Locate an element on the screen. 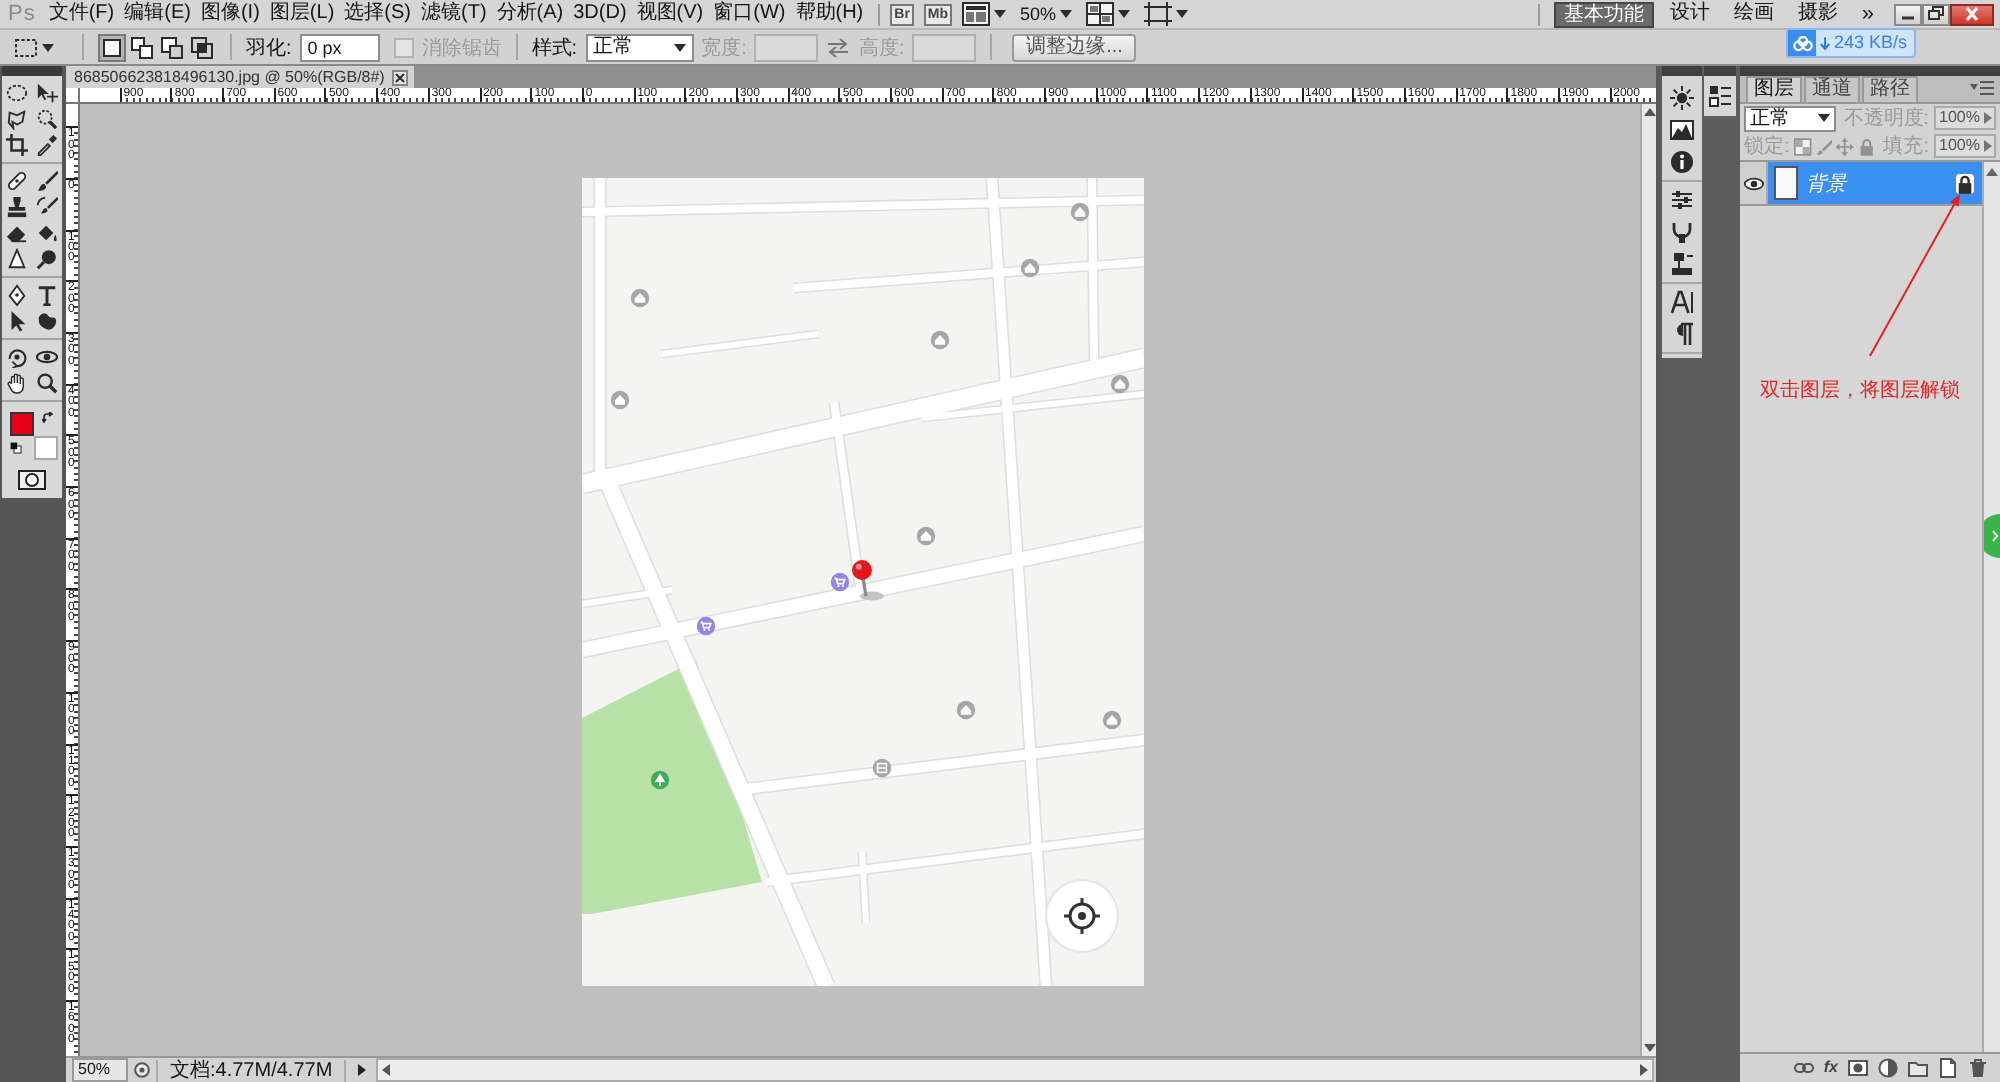  adjustments-icon is located at coordinates (1682, 200).